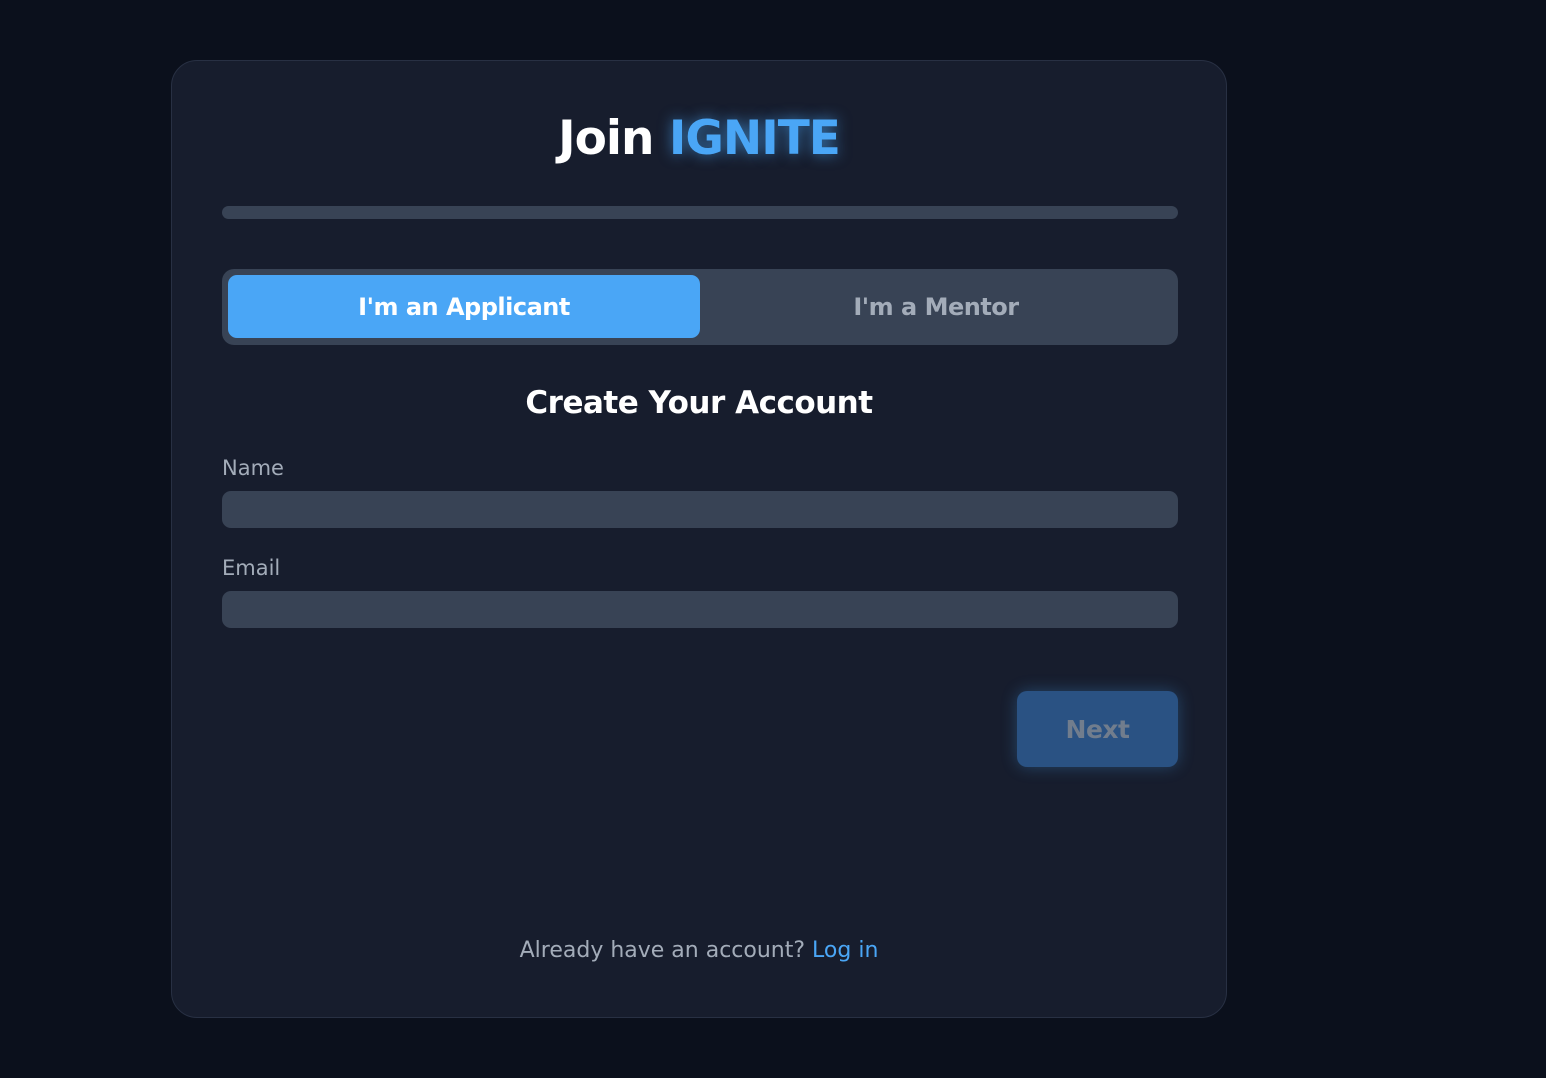 The image size is (1546, 1078). I want to click on page-title: Join IGNITE, so click(699, 139).